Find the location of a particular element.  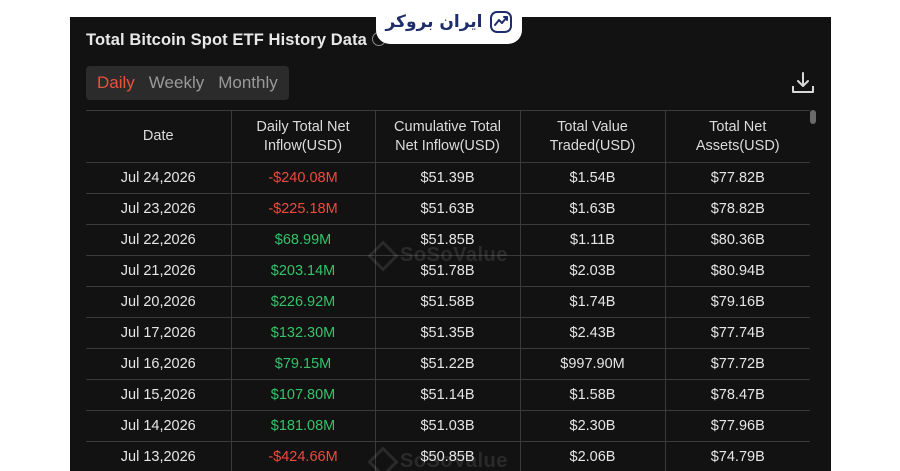

header-line: Inflow(USD) is located at coordinates (303, 145).